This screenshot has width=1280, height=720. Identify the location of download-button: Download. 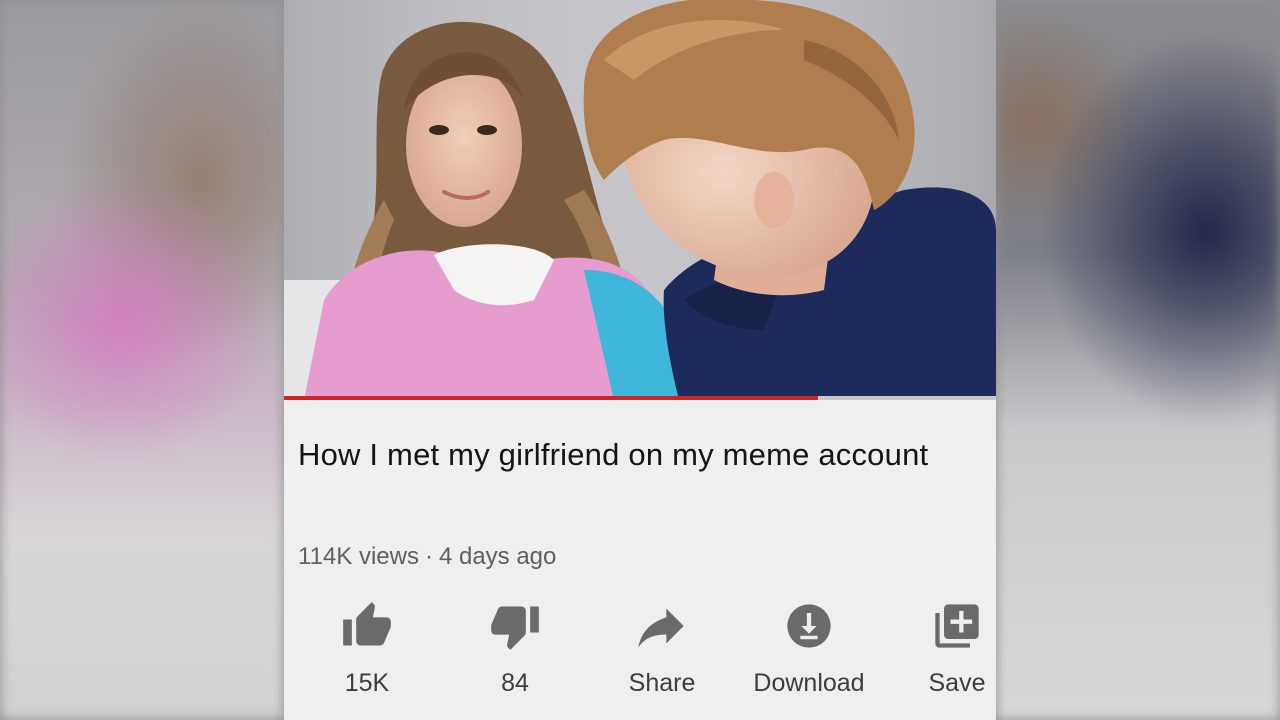
(809, 655).